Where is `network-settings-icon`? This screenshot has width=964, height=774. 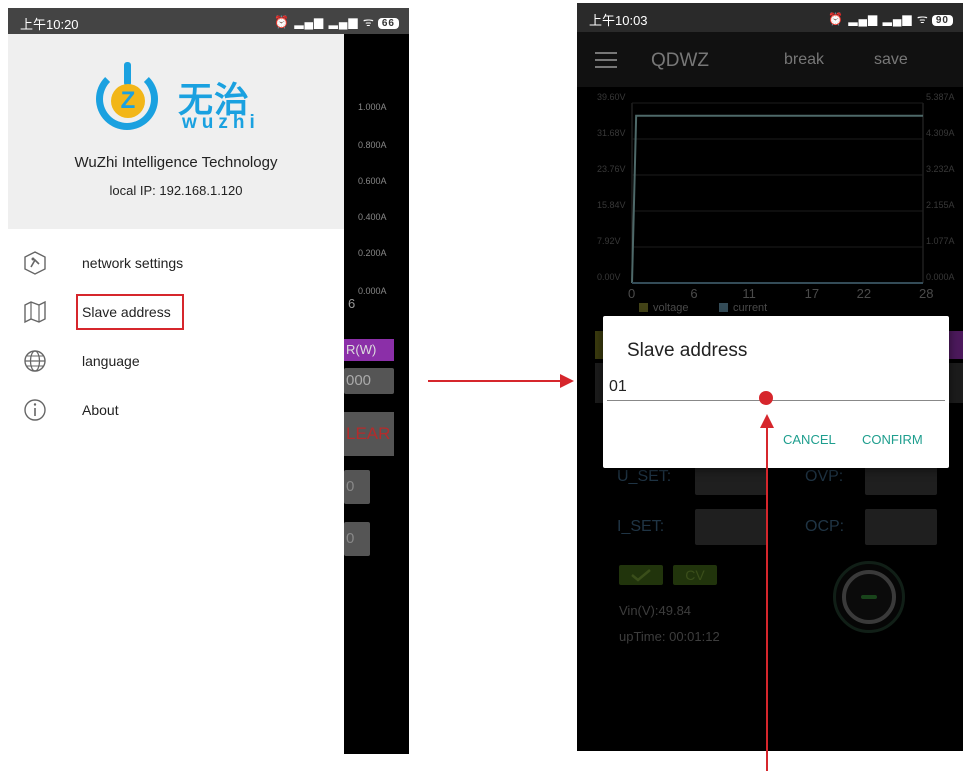
network-settings-icon is located at coordinates (35, 263).